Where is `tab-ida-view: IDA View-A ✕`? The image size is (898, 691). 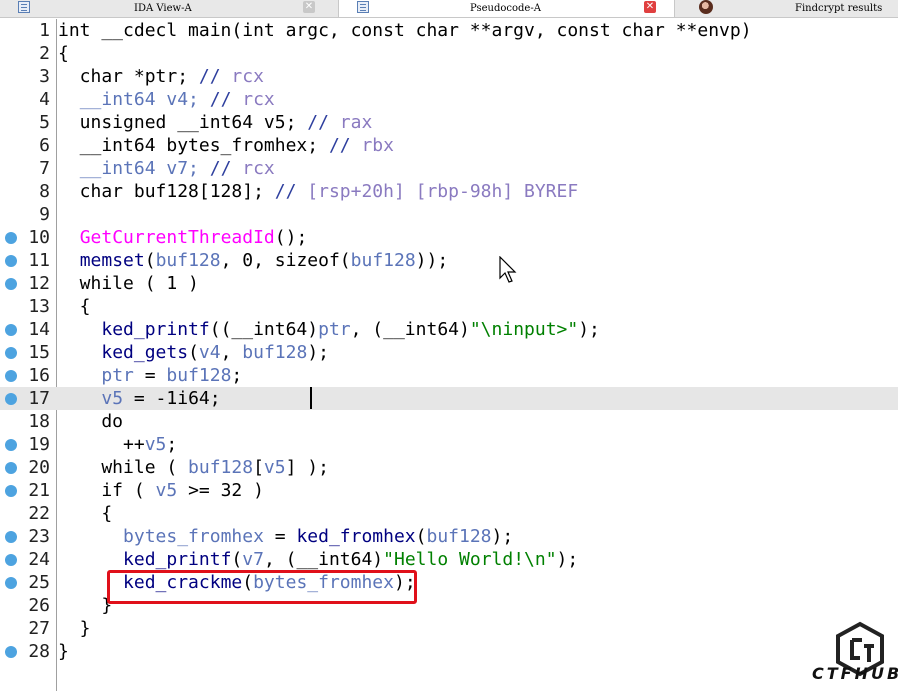
tab-ida-view: IDA View-A ✕ is located at coordinates (169, 8).